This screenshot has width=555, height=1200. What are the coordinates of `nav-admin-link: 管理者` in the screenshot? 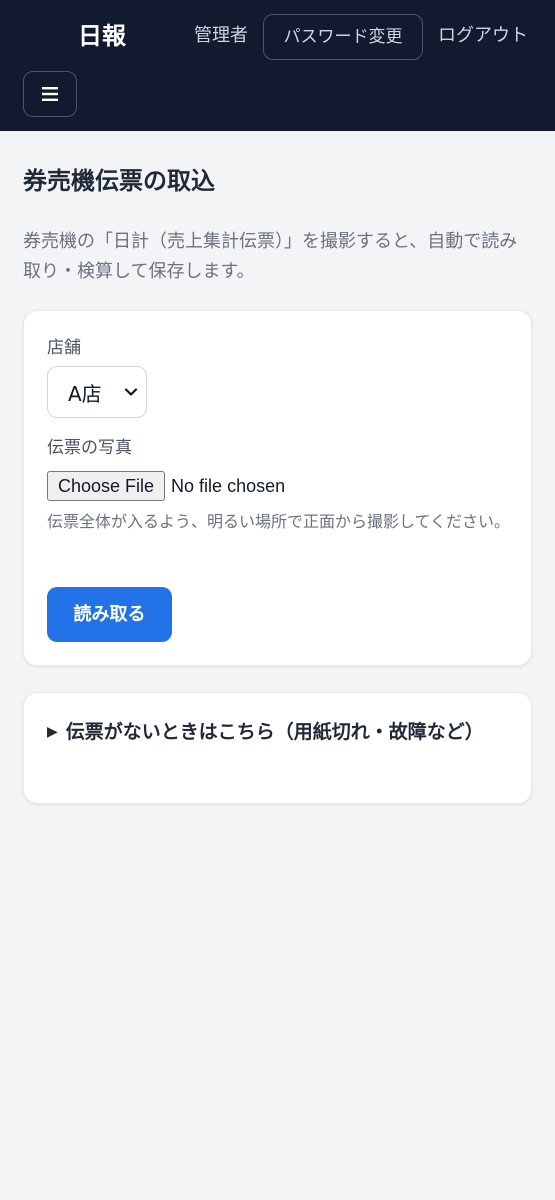 It's located at (221, 36).